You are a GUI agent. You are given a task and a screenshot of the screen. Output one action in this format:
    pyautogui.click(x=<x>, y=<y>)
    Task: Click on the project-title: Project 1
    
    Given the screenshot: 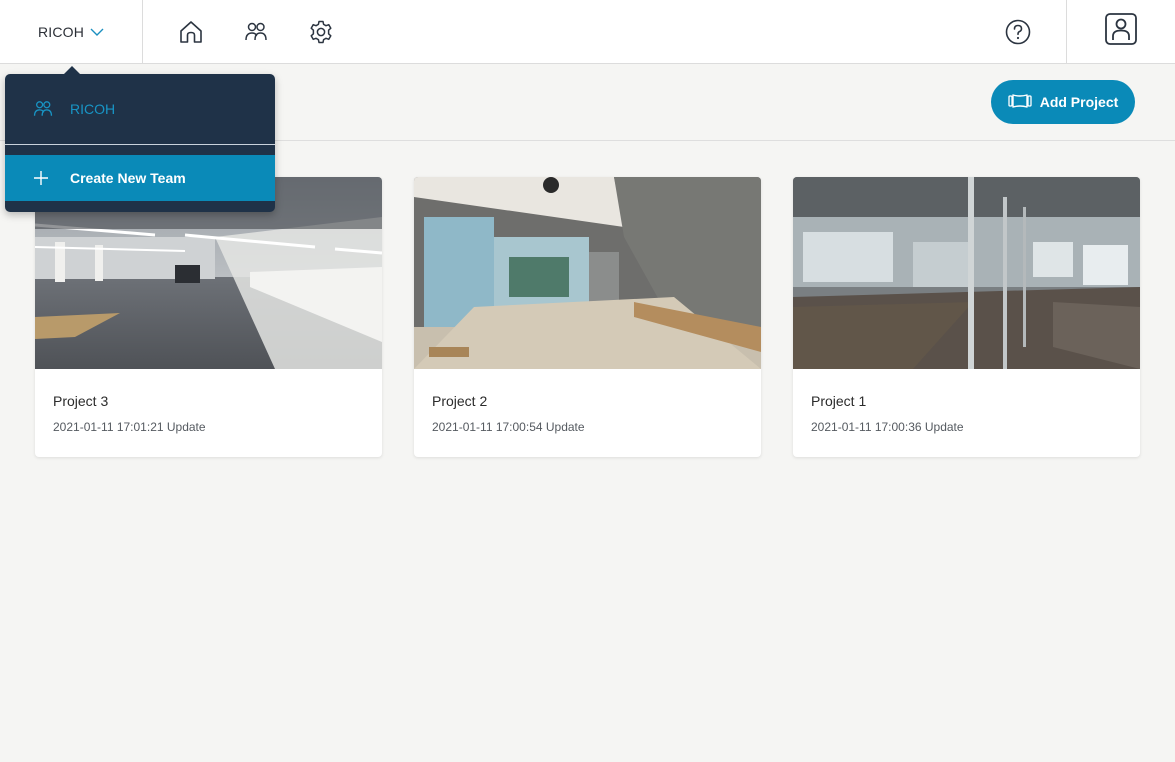 What is the action you would take?
    pyautogui.click(x=839, y=401)
    